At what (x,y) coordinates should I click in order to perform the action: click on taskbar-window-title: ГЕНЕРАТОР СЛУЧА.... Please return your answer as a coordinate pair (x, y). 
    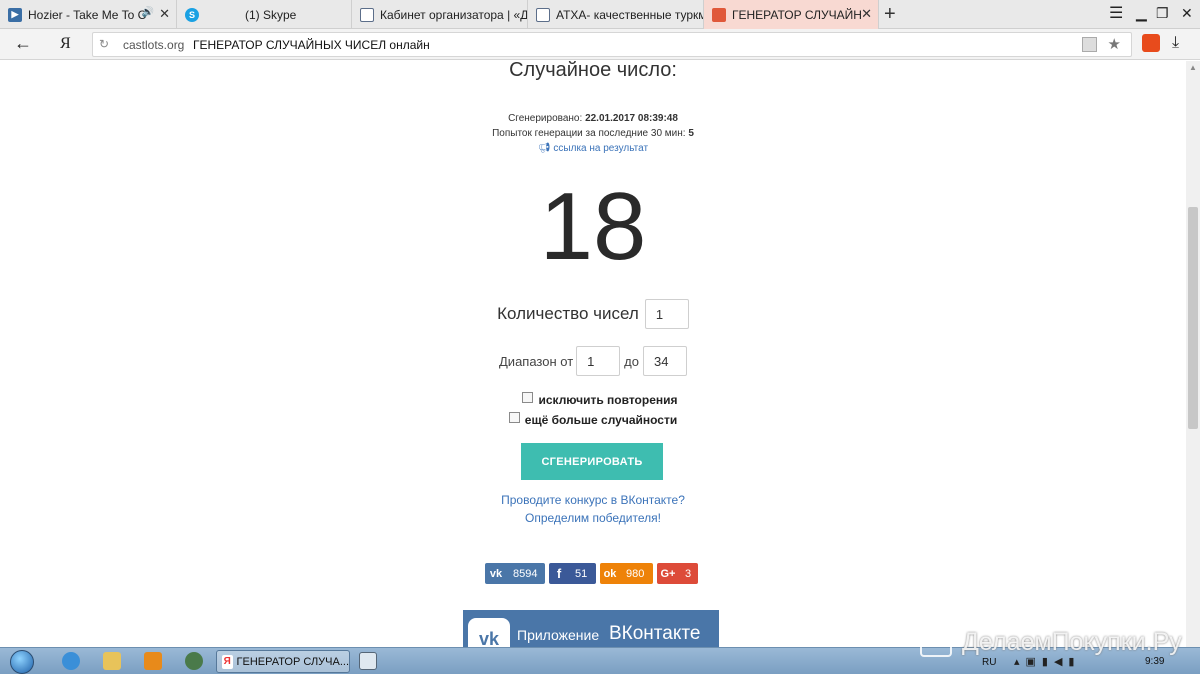
    Looking at the image, I should click on (292, 661).